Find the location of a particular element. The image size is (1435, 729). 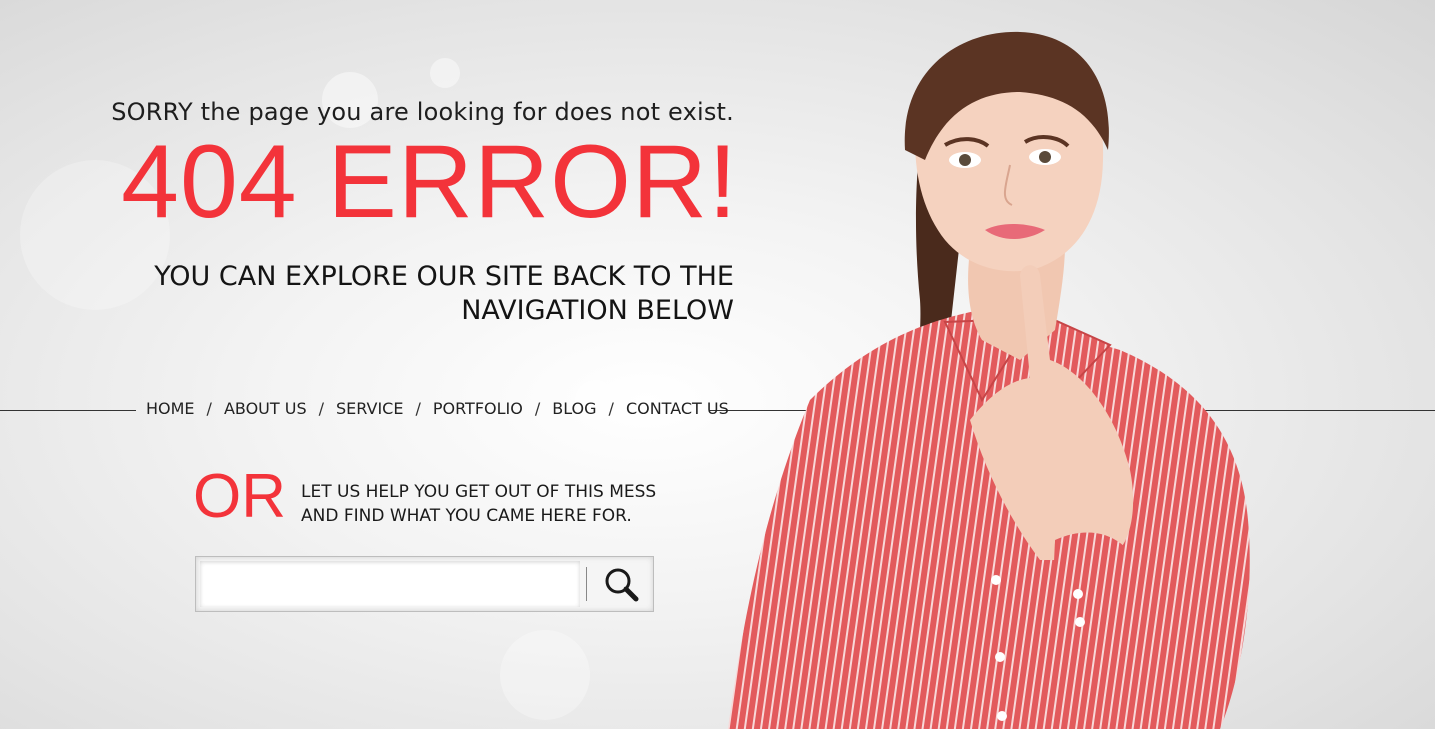

search-box is located at coordinates (424, 584).